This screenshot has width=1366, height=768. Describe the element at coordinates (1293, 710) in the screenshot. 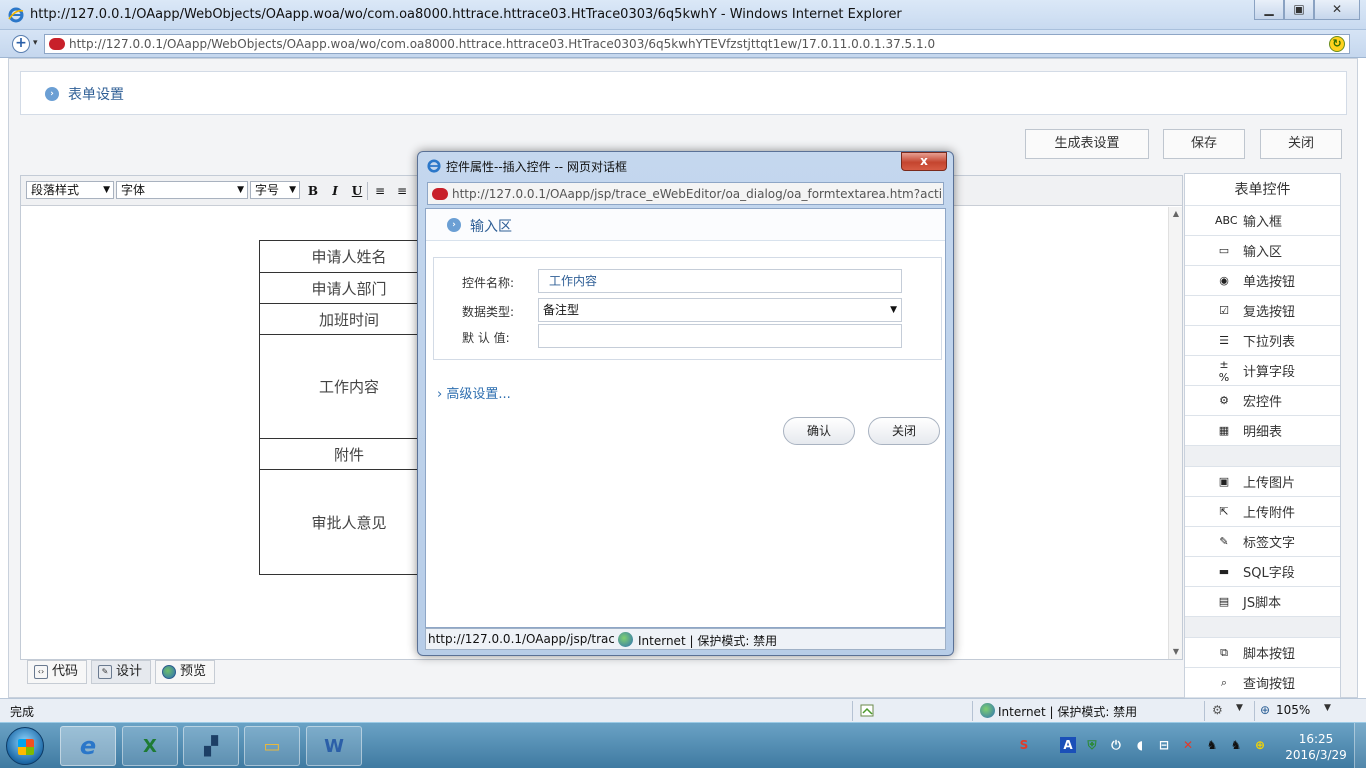

I see `zoom-level: 105%` at that location.